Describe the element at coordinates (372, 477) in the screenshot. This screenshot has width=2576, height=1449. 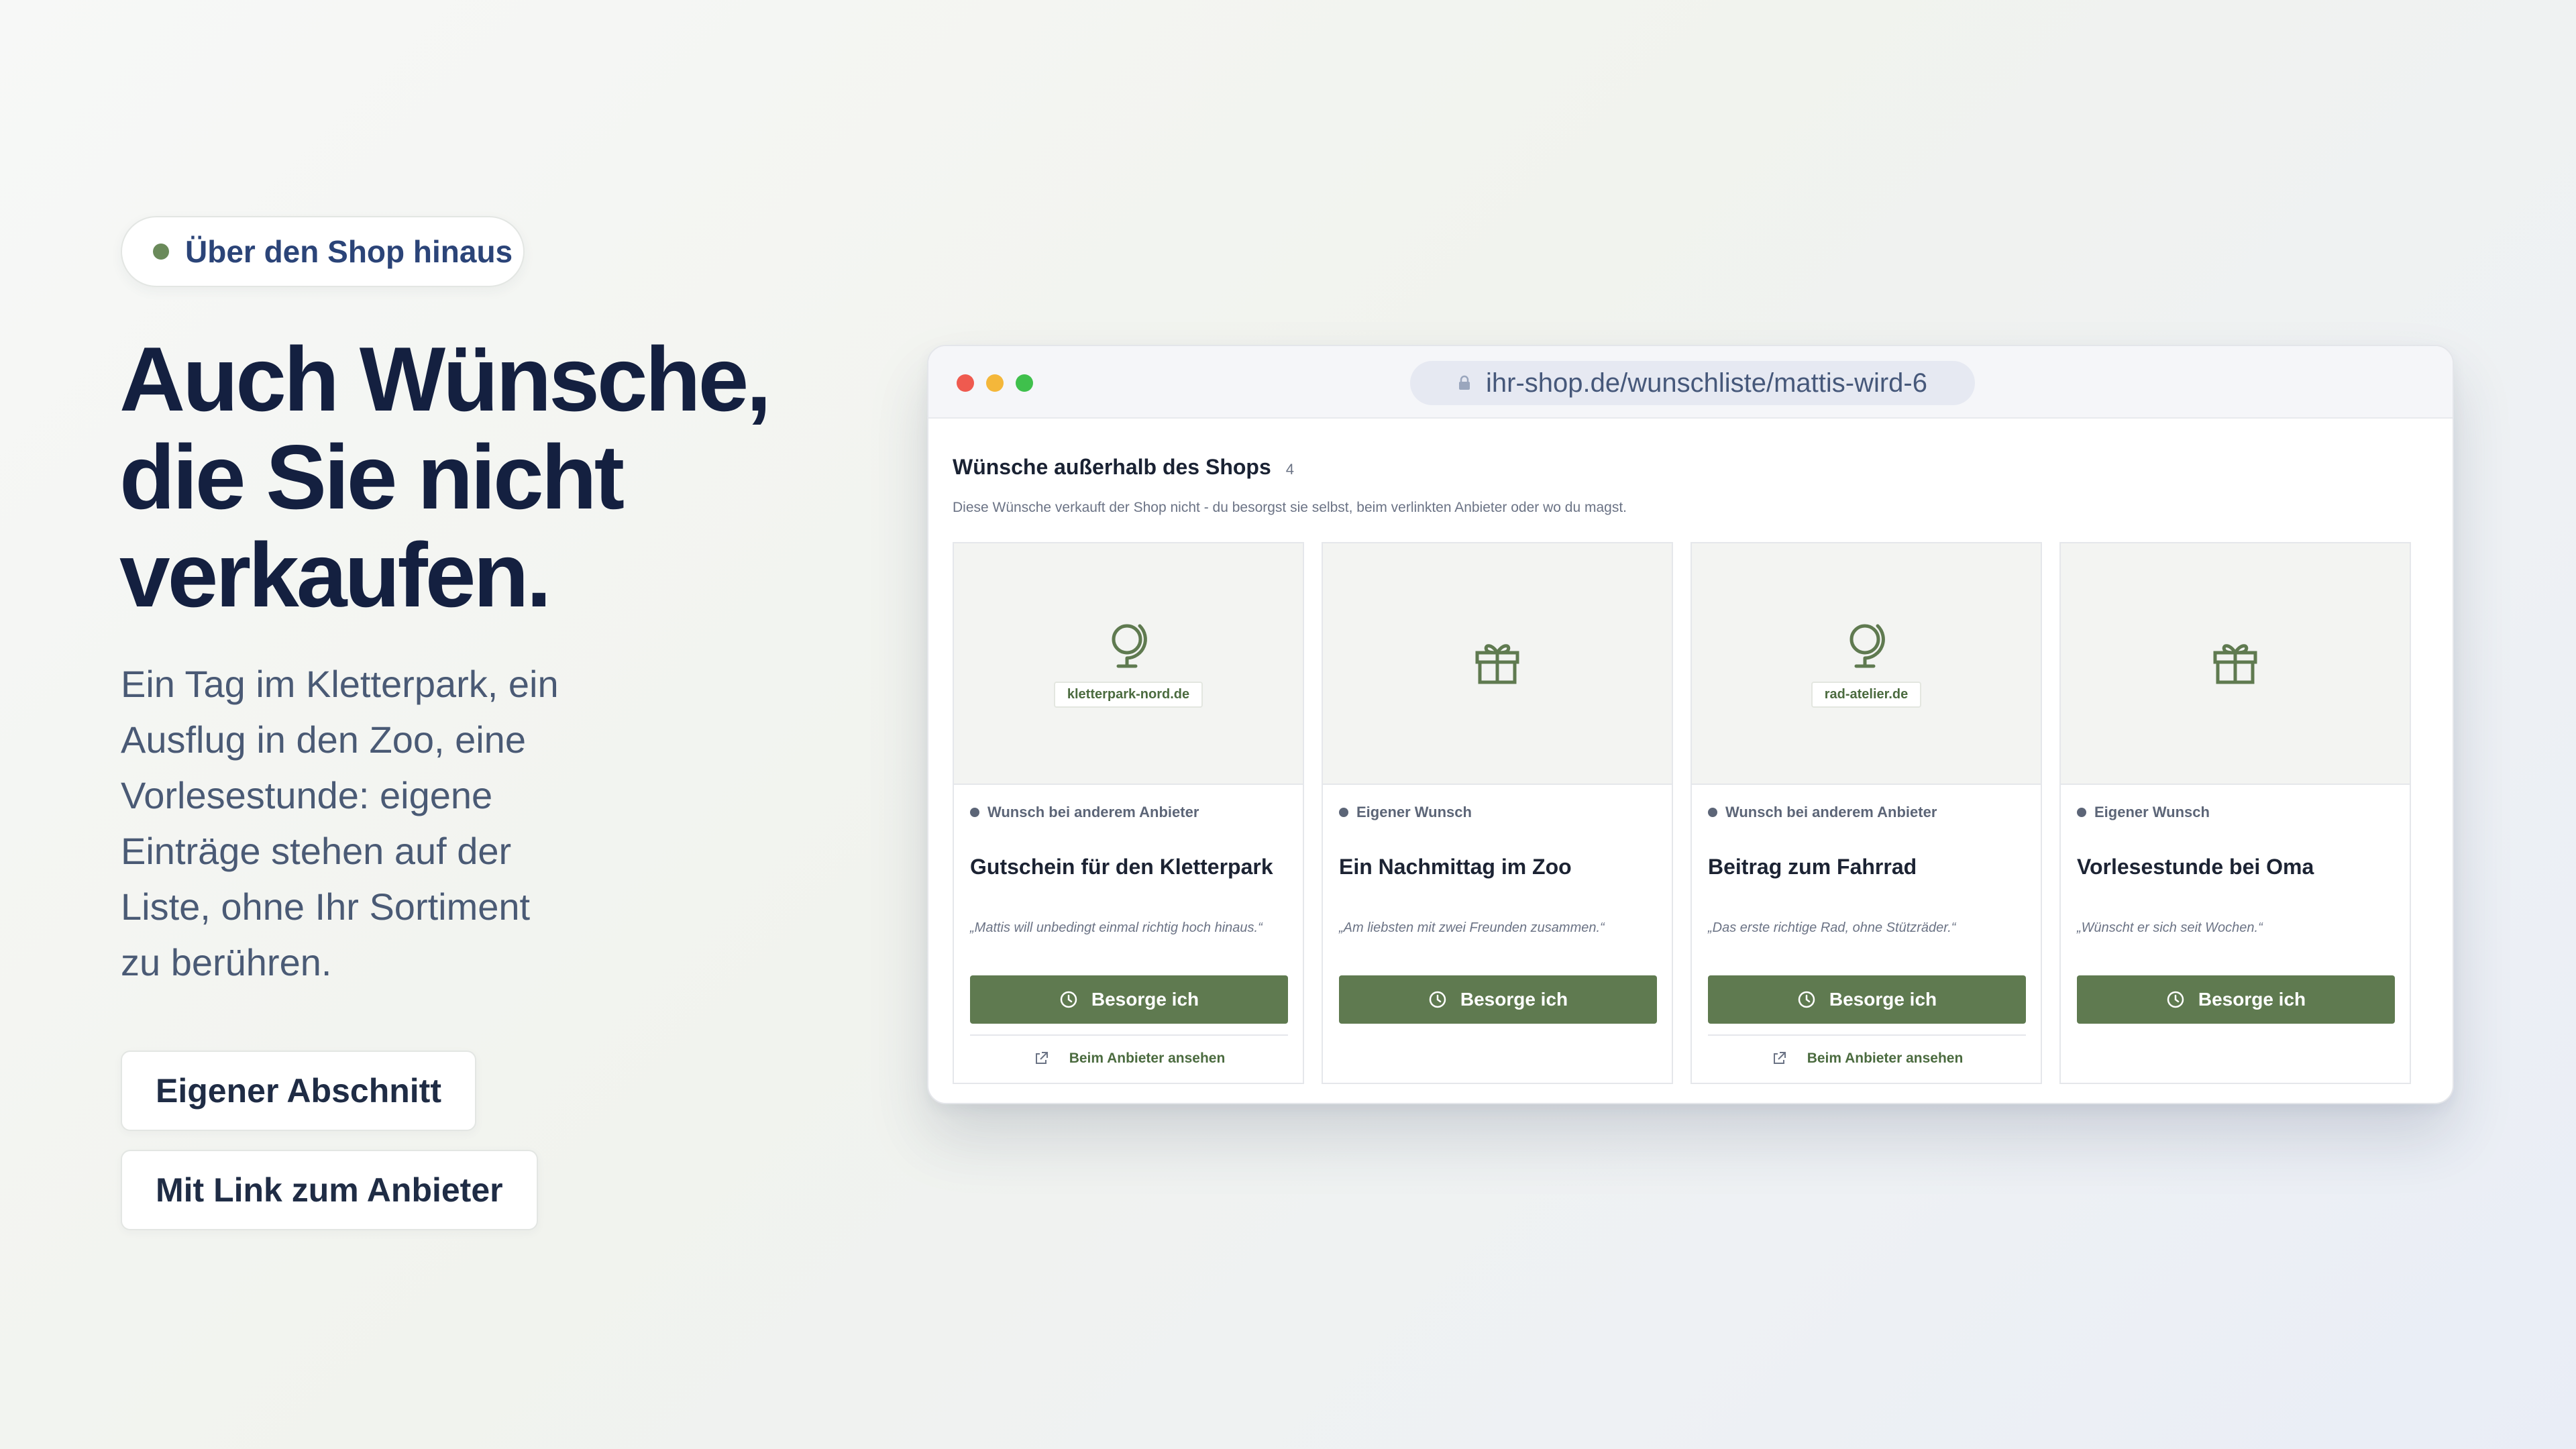
I see `hero-title-line: die Sie nicht` at that location.